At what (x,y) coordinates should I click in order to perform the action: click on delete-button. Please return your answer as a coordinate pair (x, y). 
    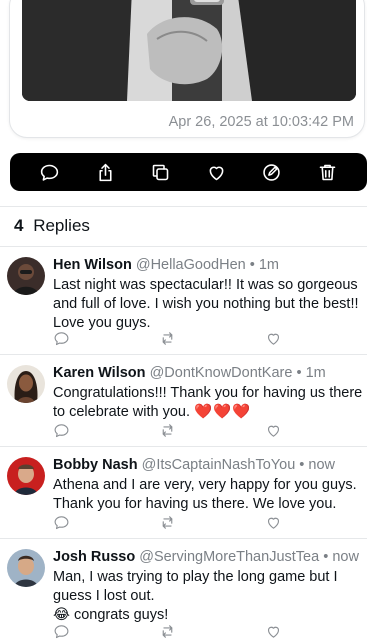
    Looking at the image, I should click on (327, 172).